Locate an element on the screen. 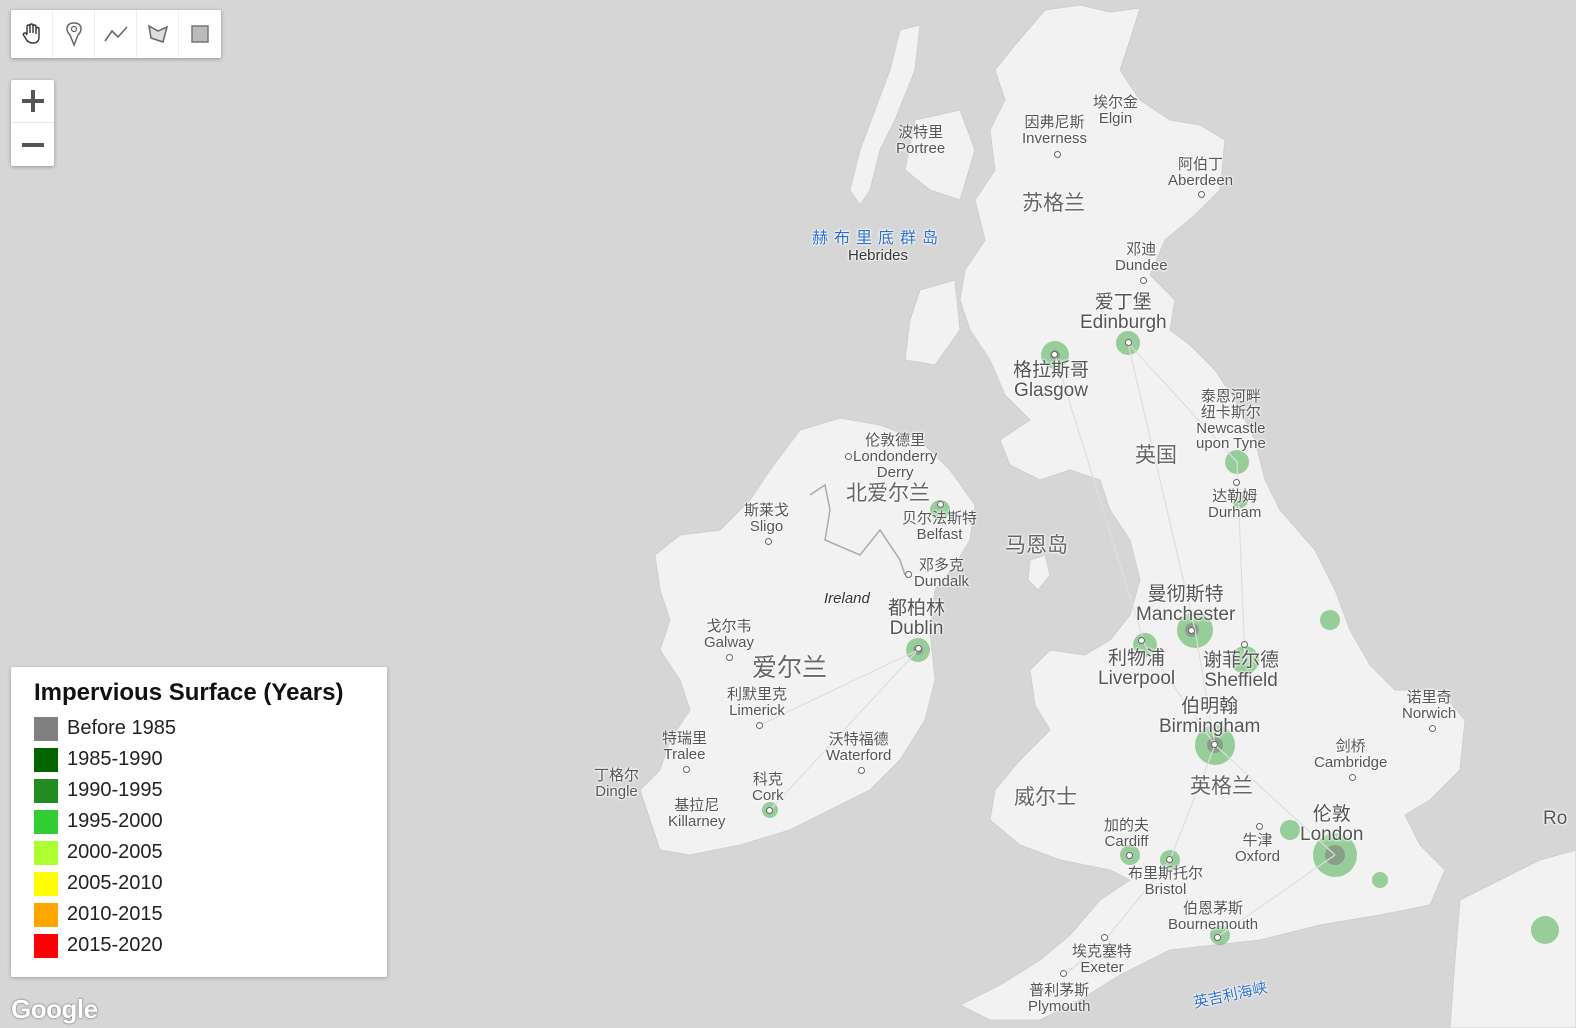 The height and width of the screenshot is (1028, 1576). legend-item: Before 1985 is located at coordinates (210, 728).